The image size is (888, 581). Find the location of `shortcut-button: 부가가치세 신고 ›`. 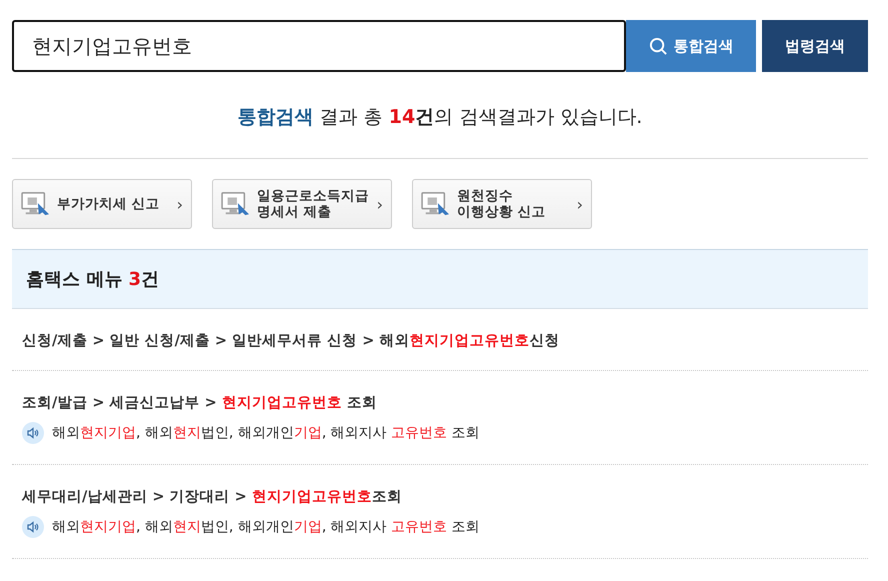

shortcut-button: 부가가치세 신고 › is located at coordinates (102, 204).